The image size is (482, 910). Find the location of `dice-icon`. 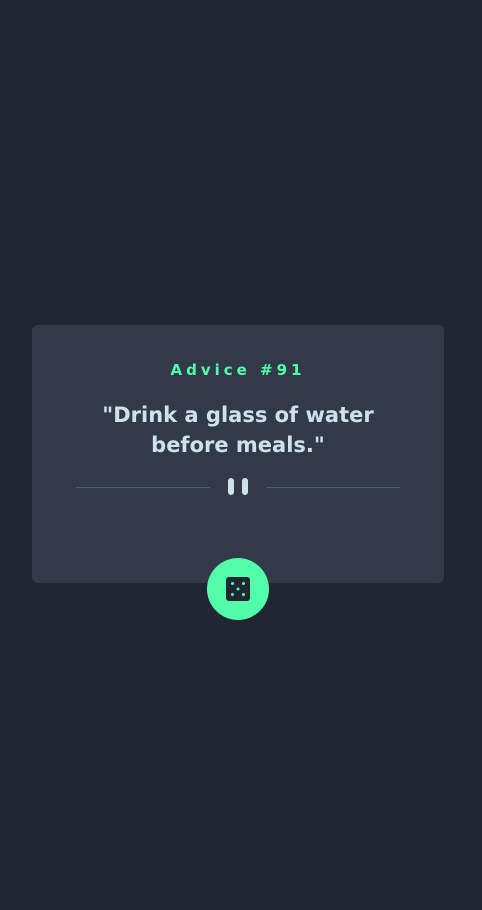

dice-icon is located at coordinates (238, 589).